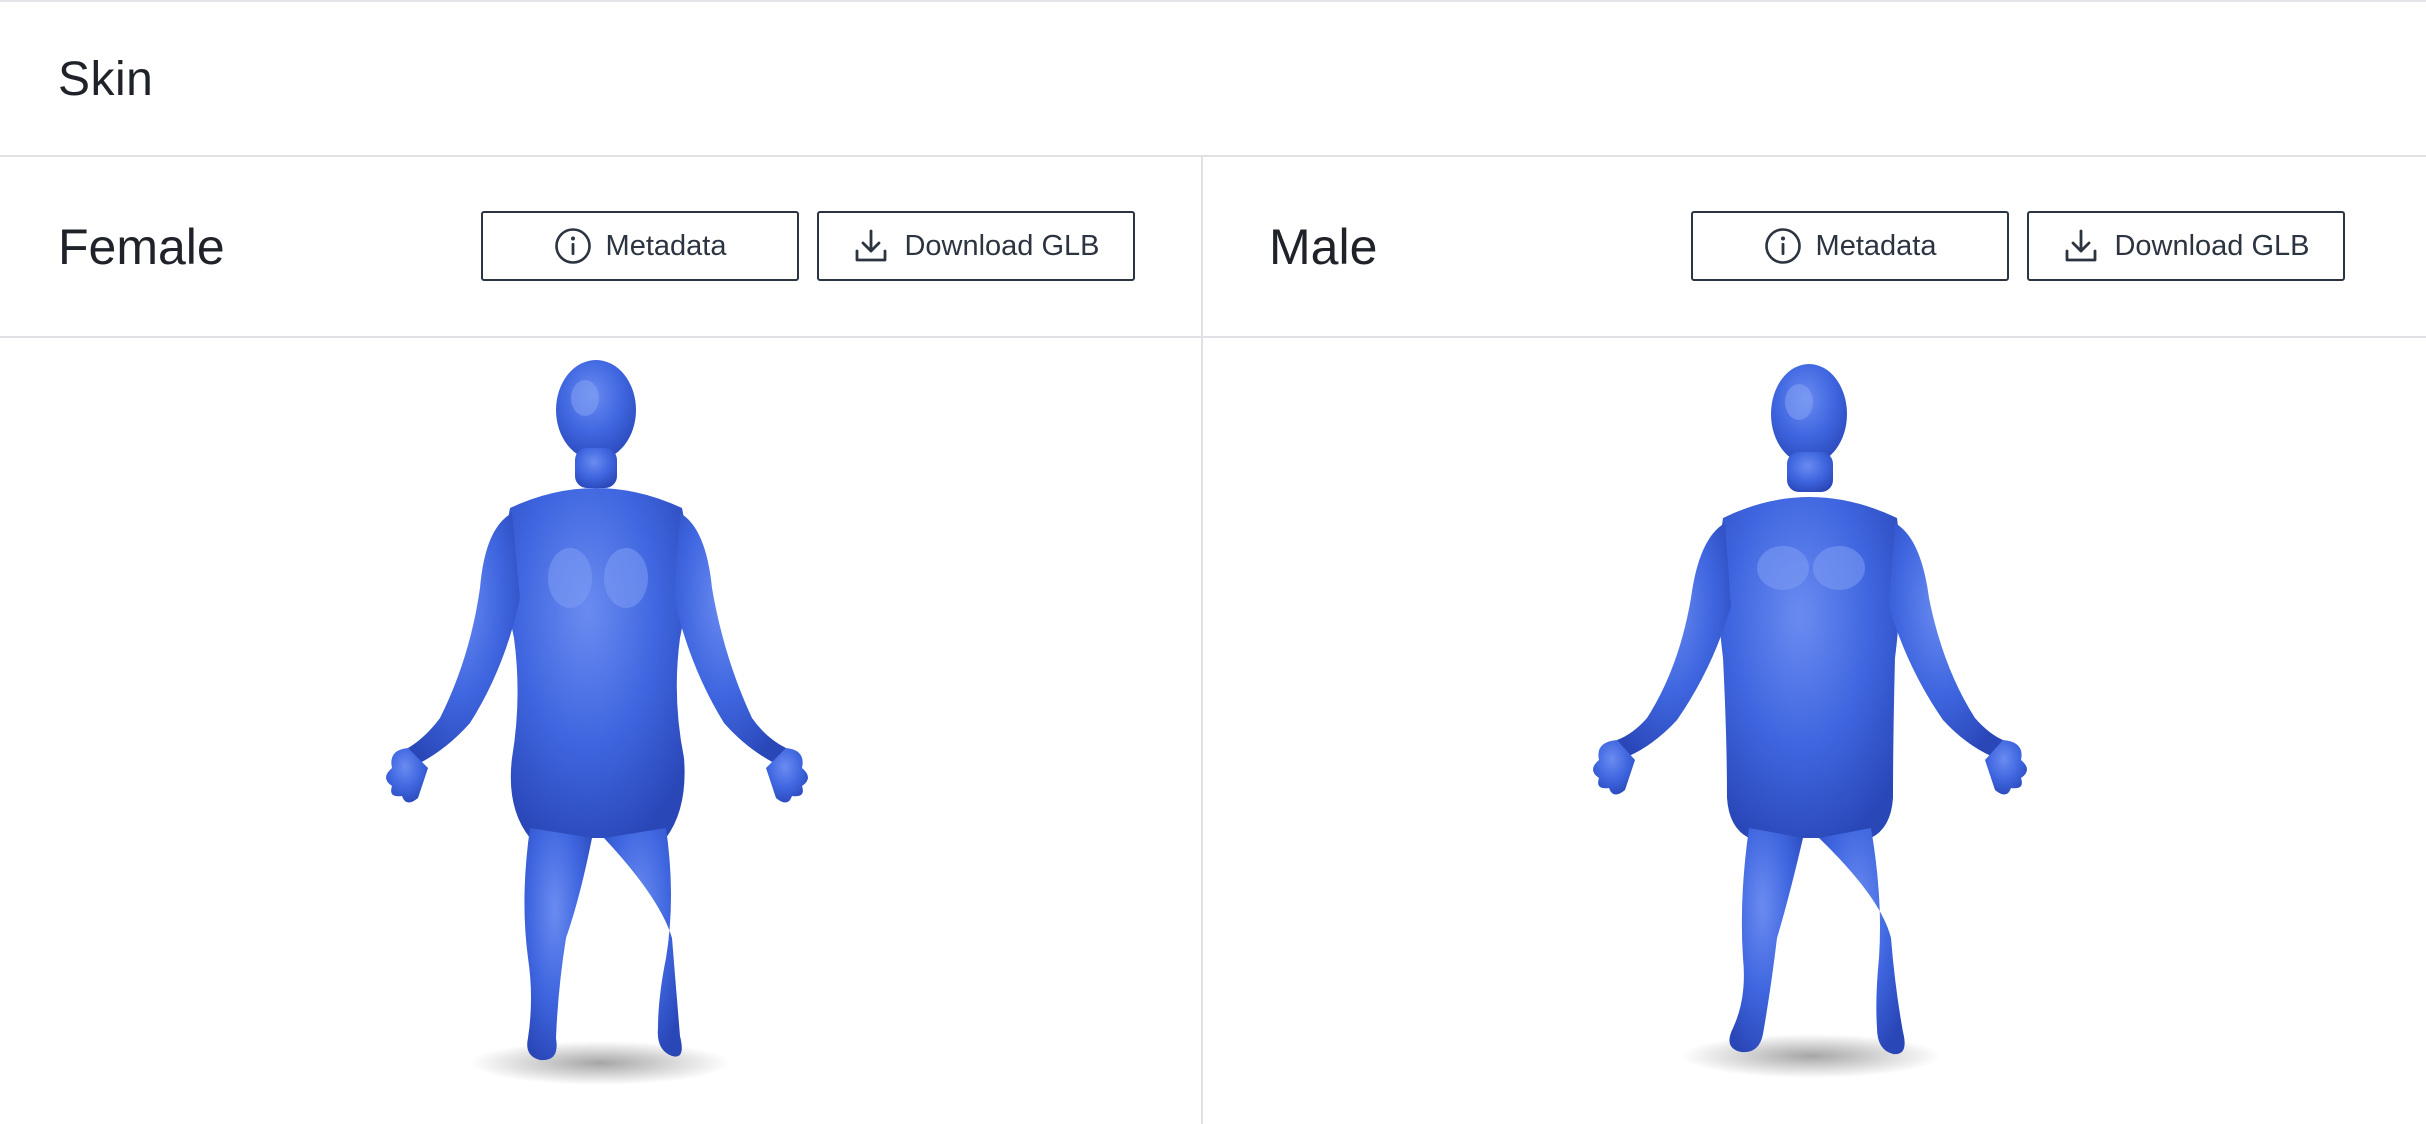 The height and width of the screenshot is (1124, 2426). Describe the element at coordinates (1213, 79) in the screenshot. I see `section-header: Skin` at that location.